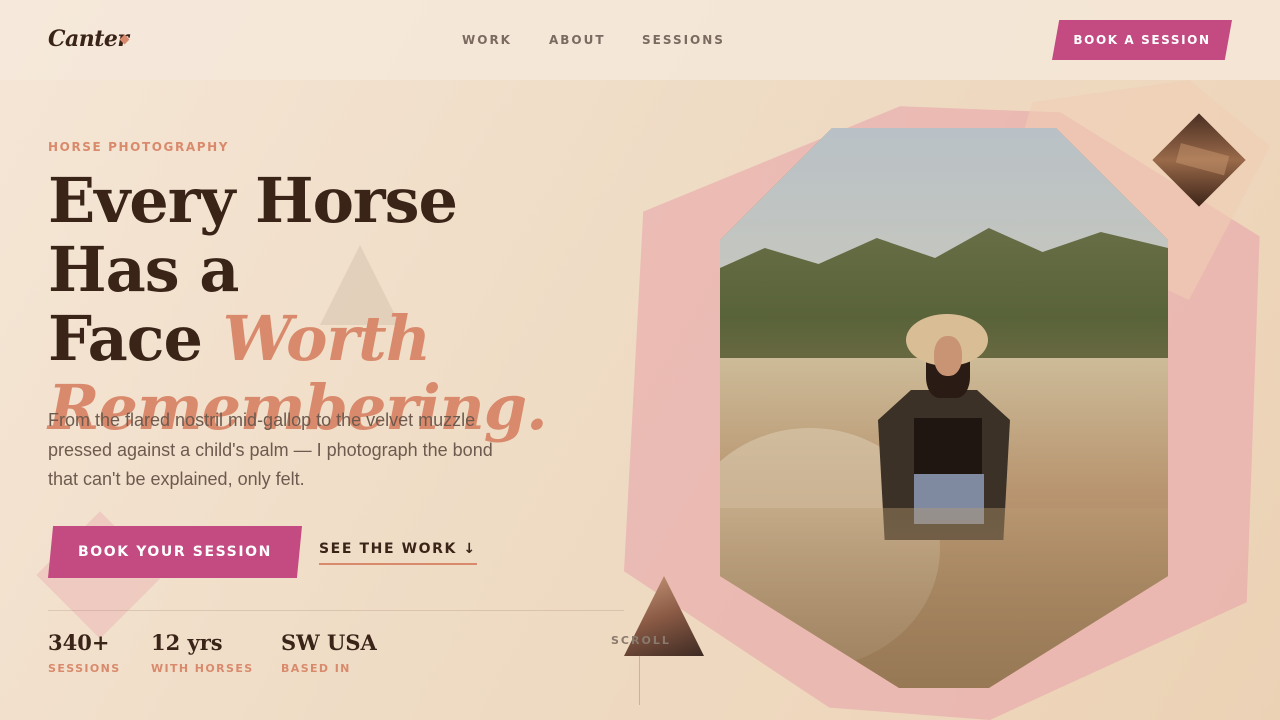  Describe the element at coordinates (398, 553) in the screenshot. I see `see-the-work-link: SEE THE WORK ↓` at that location.